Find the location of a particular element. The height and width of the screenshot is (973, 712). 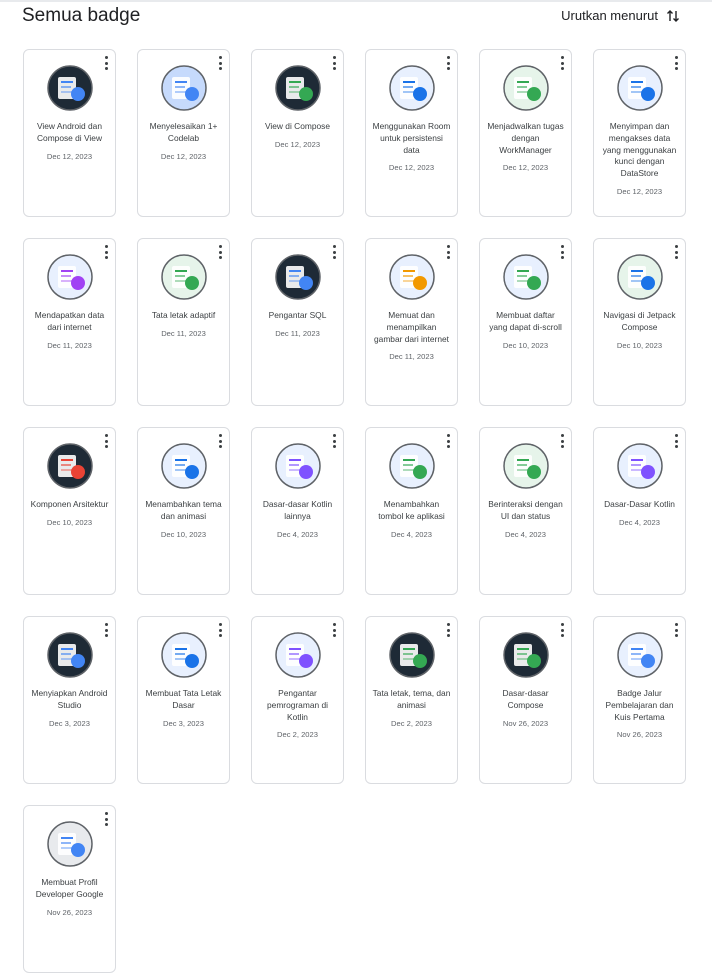

badge-title: Menambahkan tema dan animasi Dec 10, 2023 is located at coordinates (183, 519).